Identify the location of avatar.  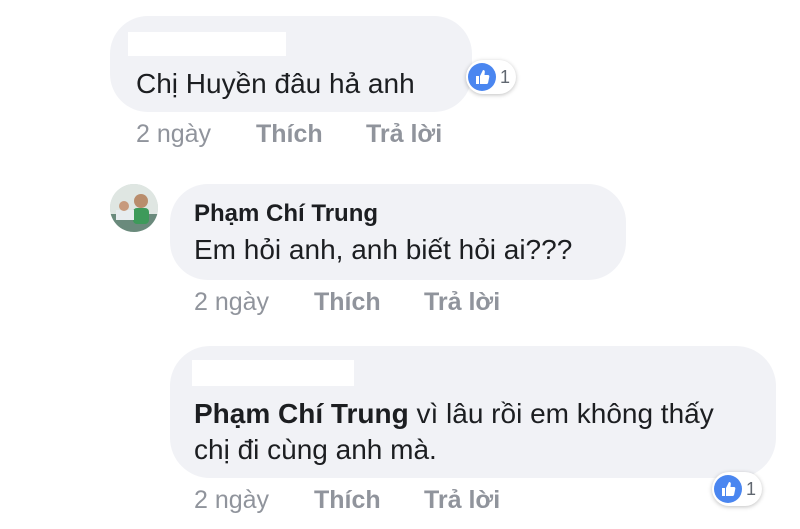
(134, 208).